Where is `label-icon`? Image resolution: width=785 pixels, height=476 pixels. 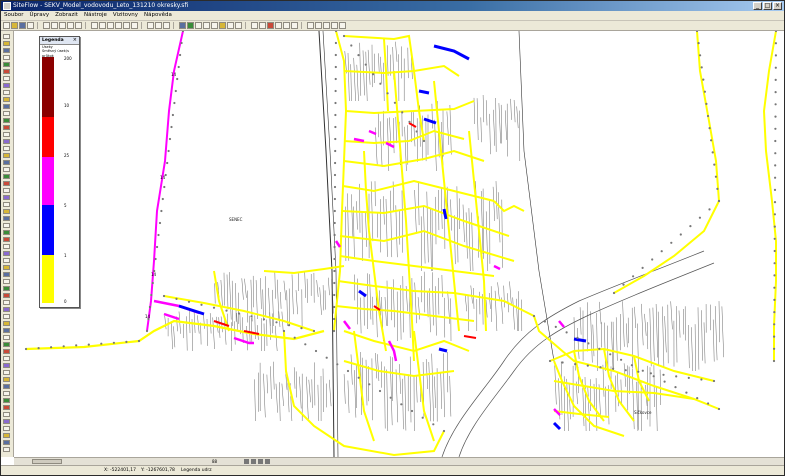
label-icon is located at coordinates (254, 25).